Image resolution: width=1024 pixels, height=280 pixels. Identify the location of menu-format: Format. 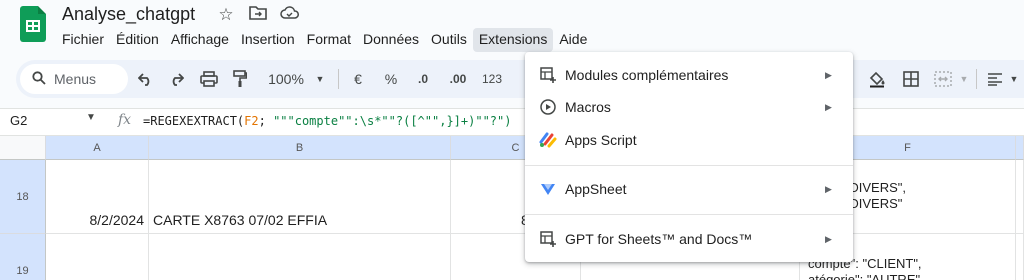
(329, 40).